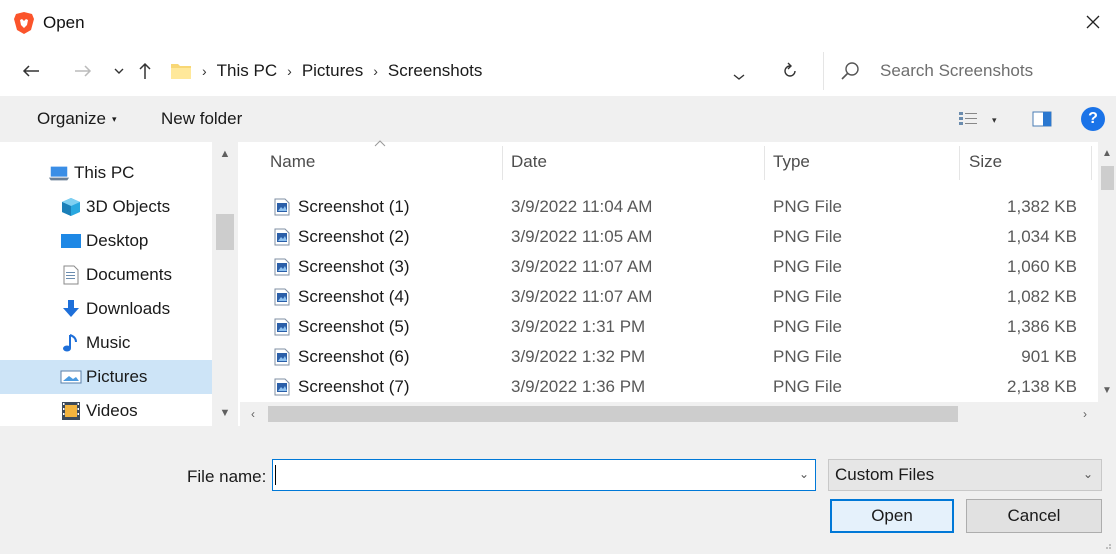 This screenshot has width=1116, height=554. What do you see at coordinates (1034, 516) in the screenshot?
I see `cancel-button: Cancel` at bounding box center [1034, 516].